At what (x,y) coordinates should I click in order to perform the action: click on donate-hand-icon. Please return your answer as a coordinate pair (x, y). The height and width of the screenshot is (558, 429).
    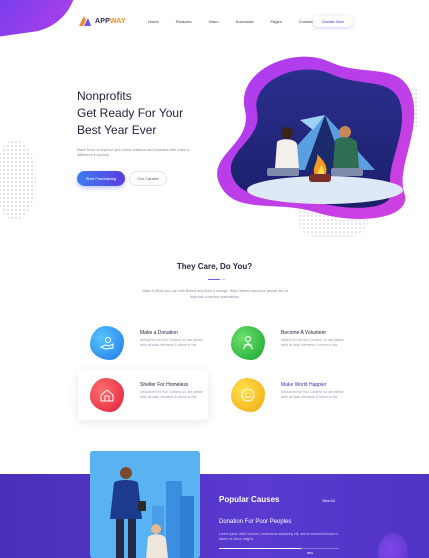
    Looking at the image, I should click on (106, 343).